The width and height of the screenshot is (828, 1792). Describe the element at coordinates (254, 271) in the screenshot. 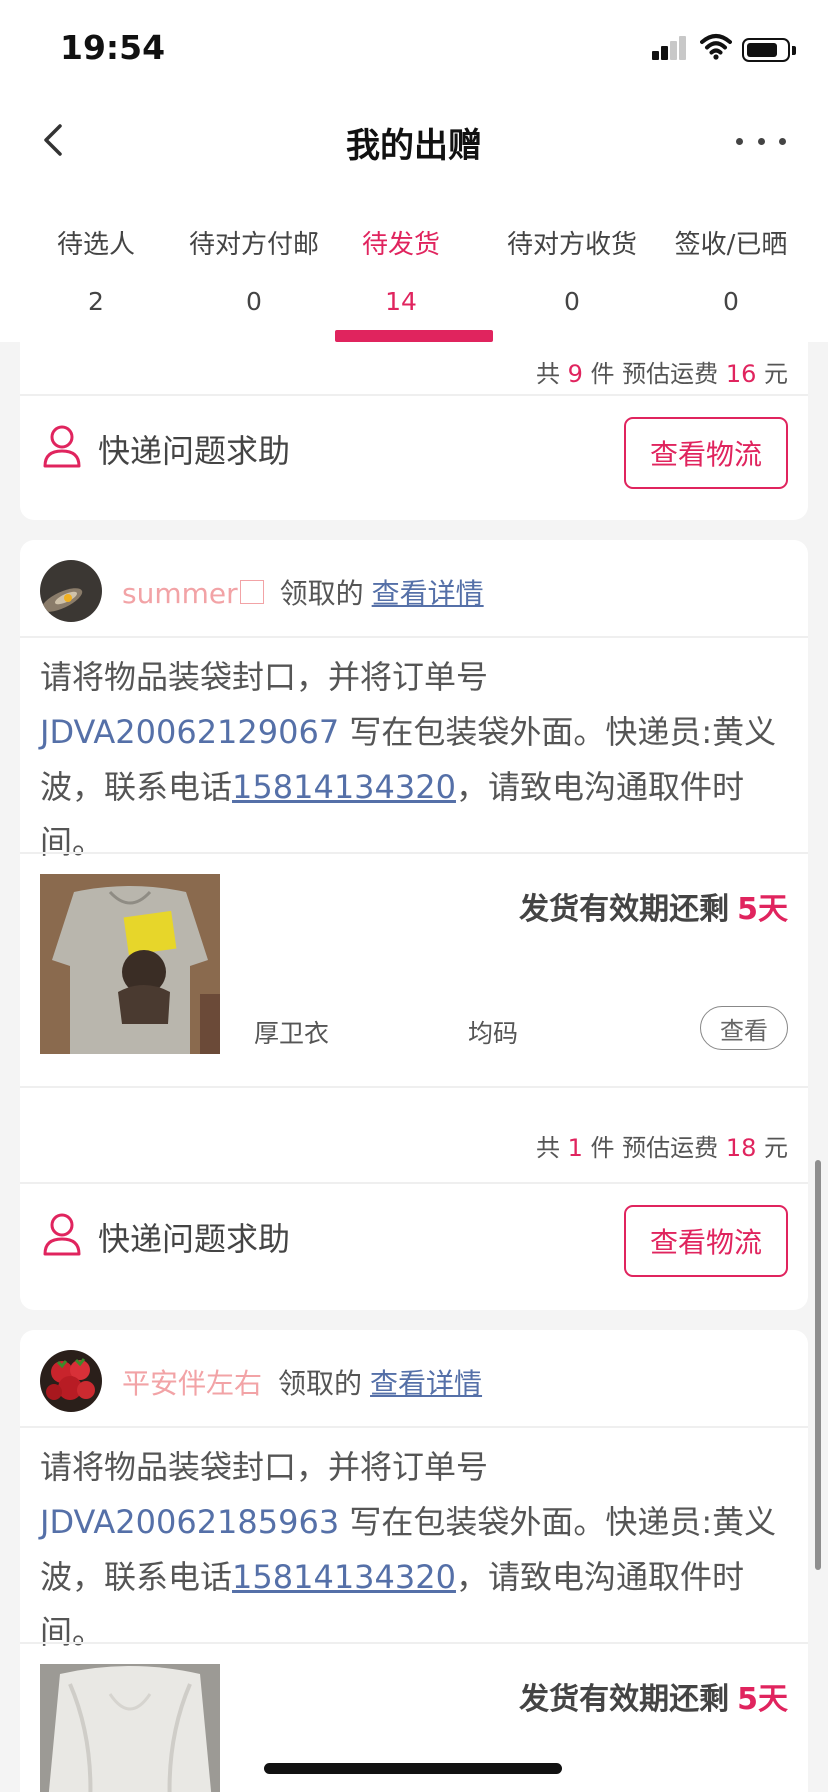

I see `tab-pending-postage: 待对方付邮 0` at that location.